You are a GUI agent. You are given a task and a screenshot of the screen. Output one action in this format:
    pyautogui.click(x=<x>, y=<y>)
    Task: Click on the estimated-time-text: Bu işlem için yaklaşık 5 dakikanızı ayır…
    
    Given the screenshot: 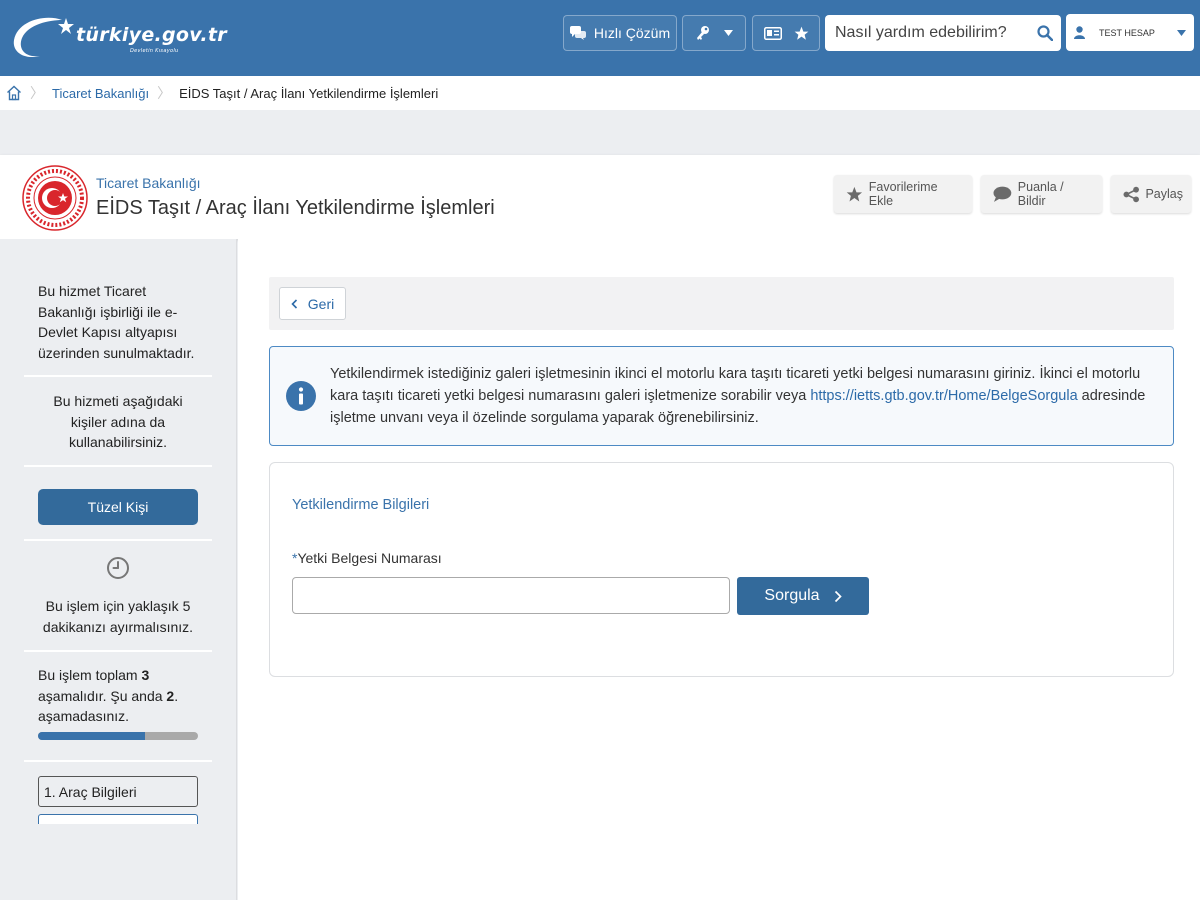 What is the action you would take?
    pyautogui.click(x=118, y=616)
    